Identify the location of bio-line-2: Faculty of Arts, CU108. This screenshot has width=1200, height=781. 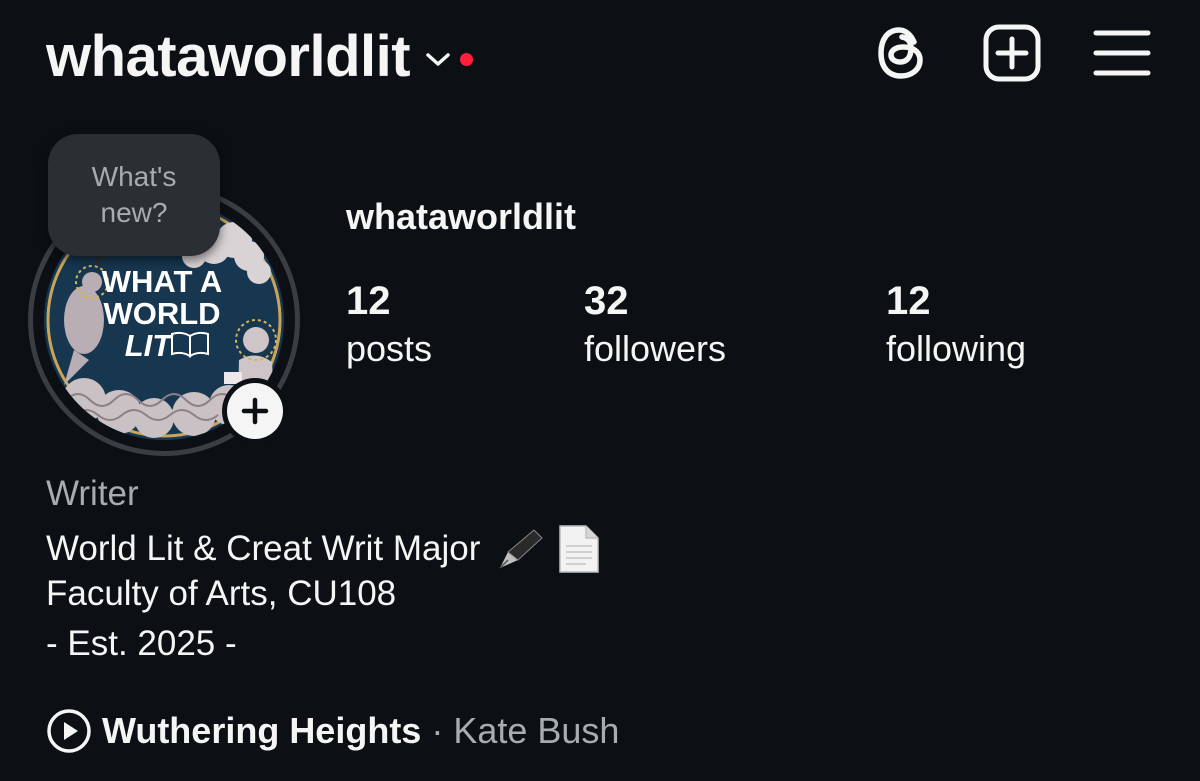
(221, 593).